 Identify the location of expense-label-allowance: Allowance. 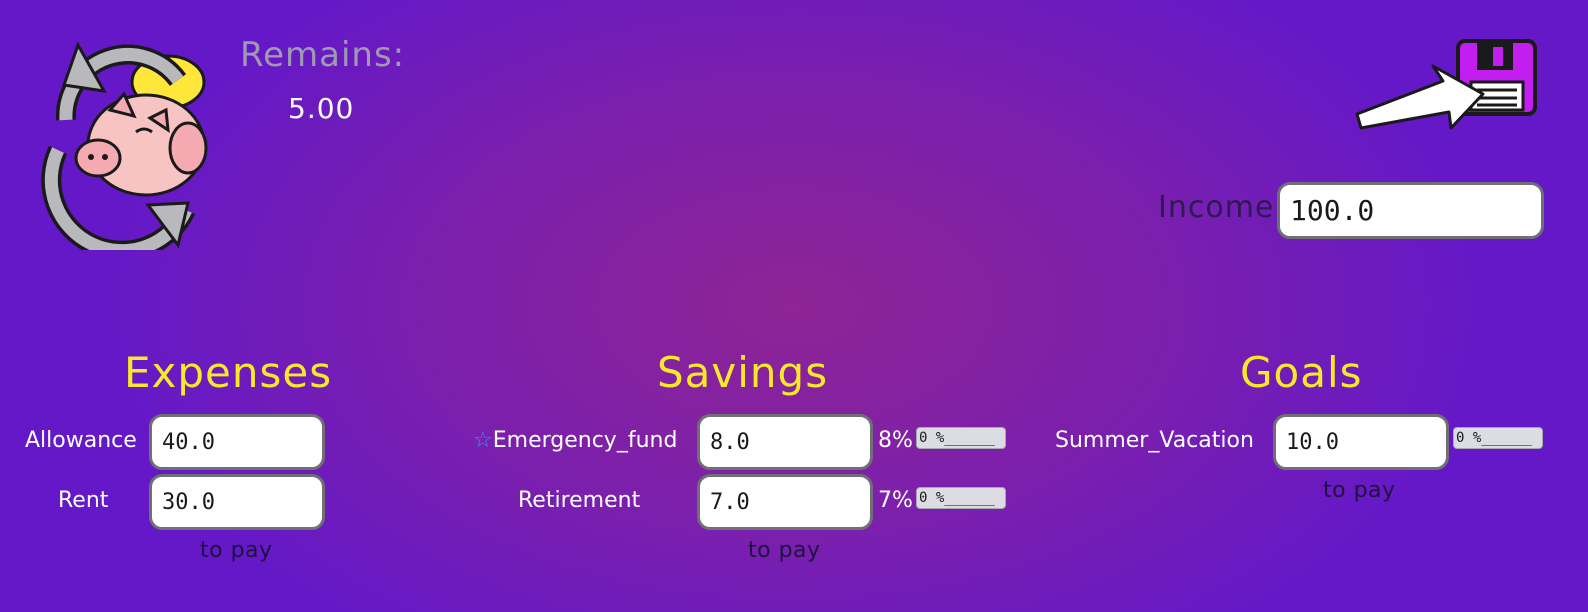
(81, 440).